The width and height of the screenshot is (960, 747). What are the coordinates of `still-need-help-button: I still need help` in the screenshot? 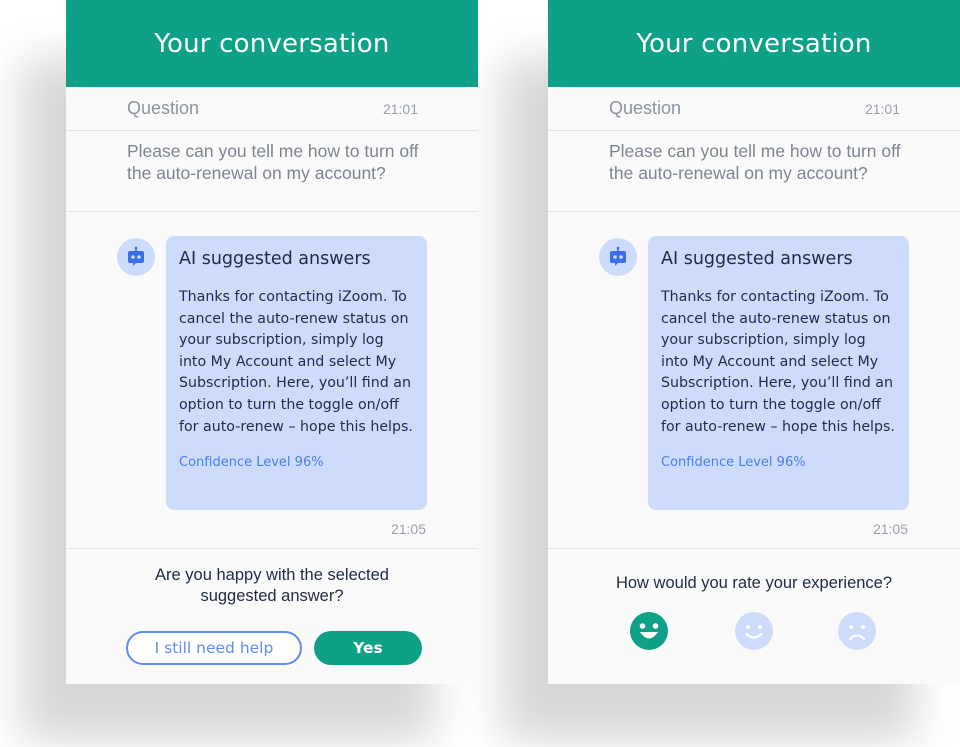 It's located at (214, 648).